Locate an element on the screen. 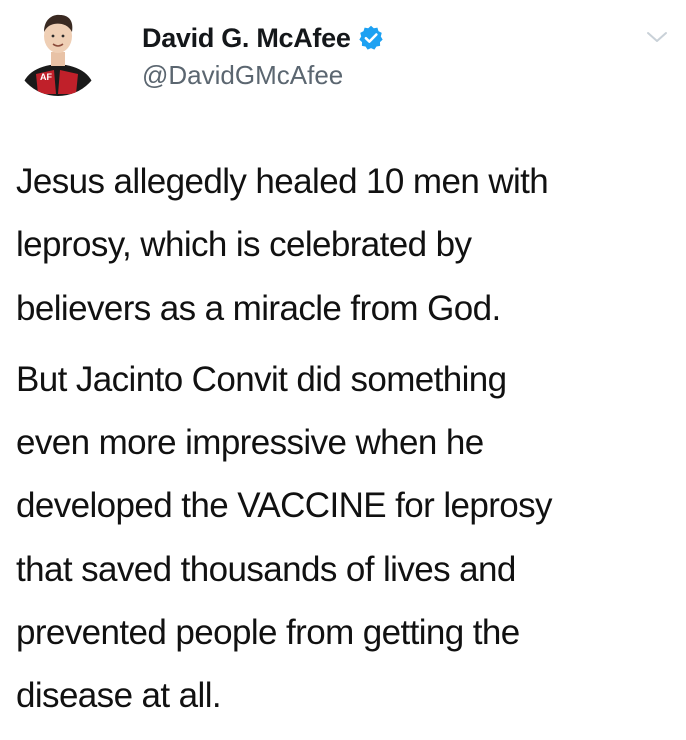 This screenshot has height=740, width=686. user-handle: @DavidGMcAfee is located at coordinates (263, 75).